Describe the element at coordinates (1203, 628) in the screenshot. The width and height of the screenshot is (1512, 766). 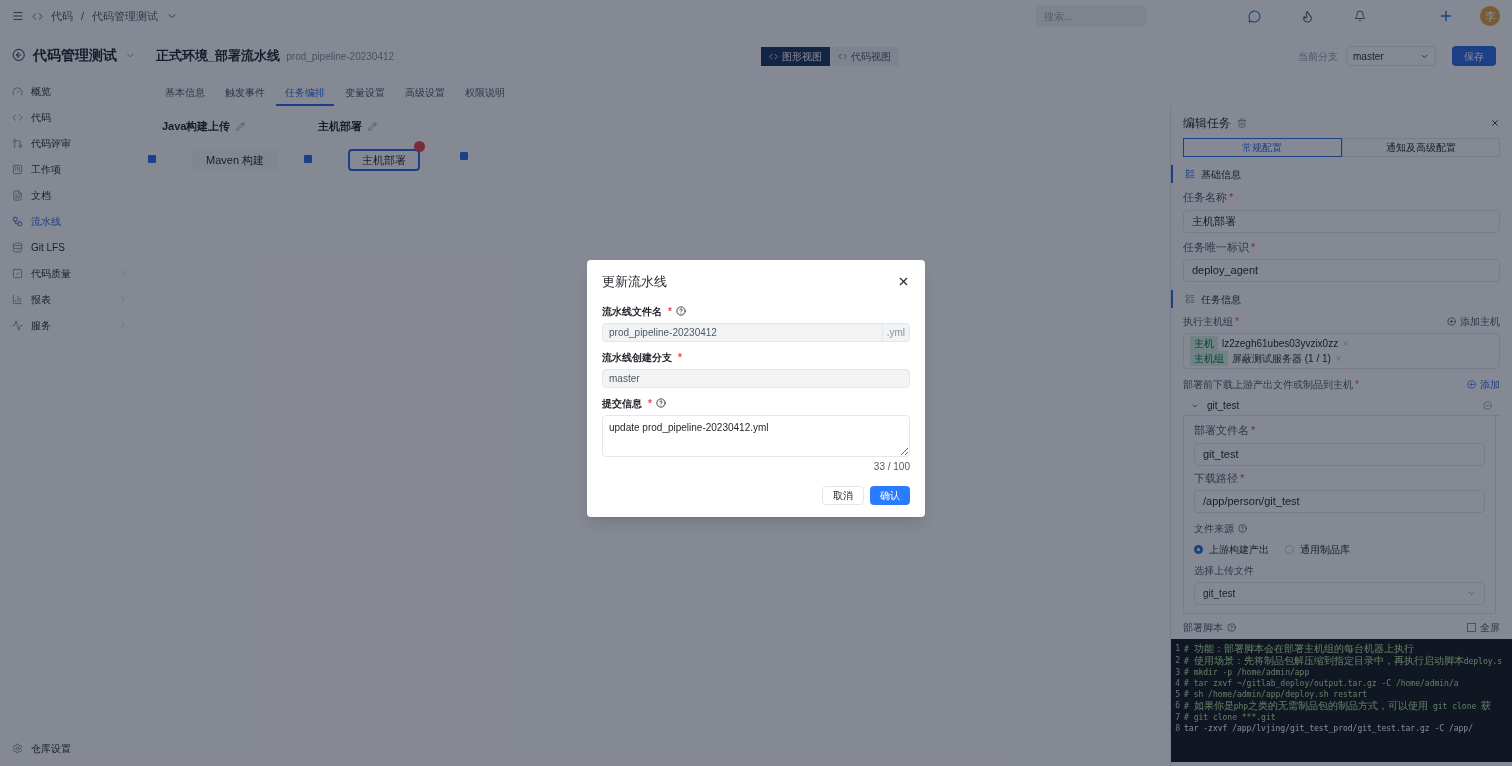
I see `field-label: 部署脚本` at that location.